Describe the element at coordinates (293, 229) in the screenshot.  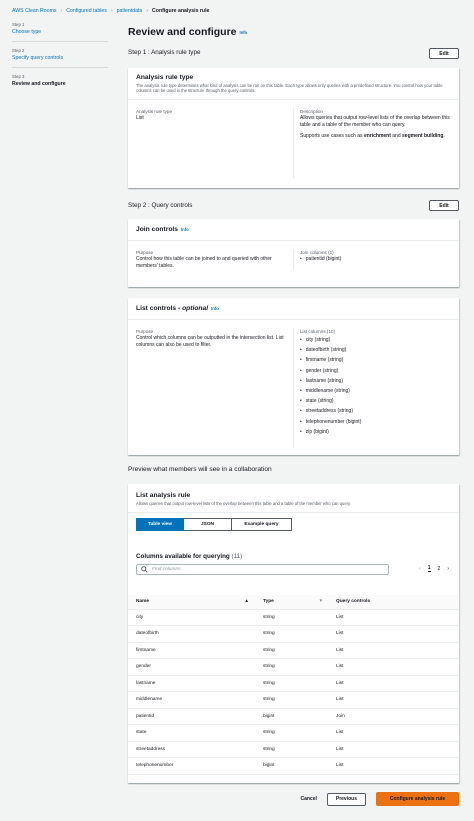
I see `card-title: Join controls Info` at that location.